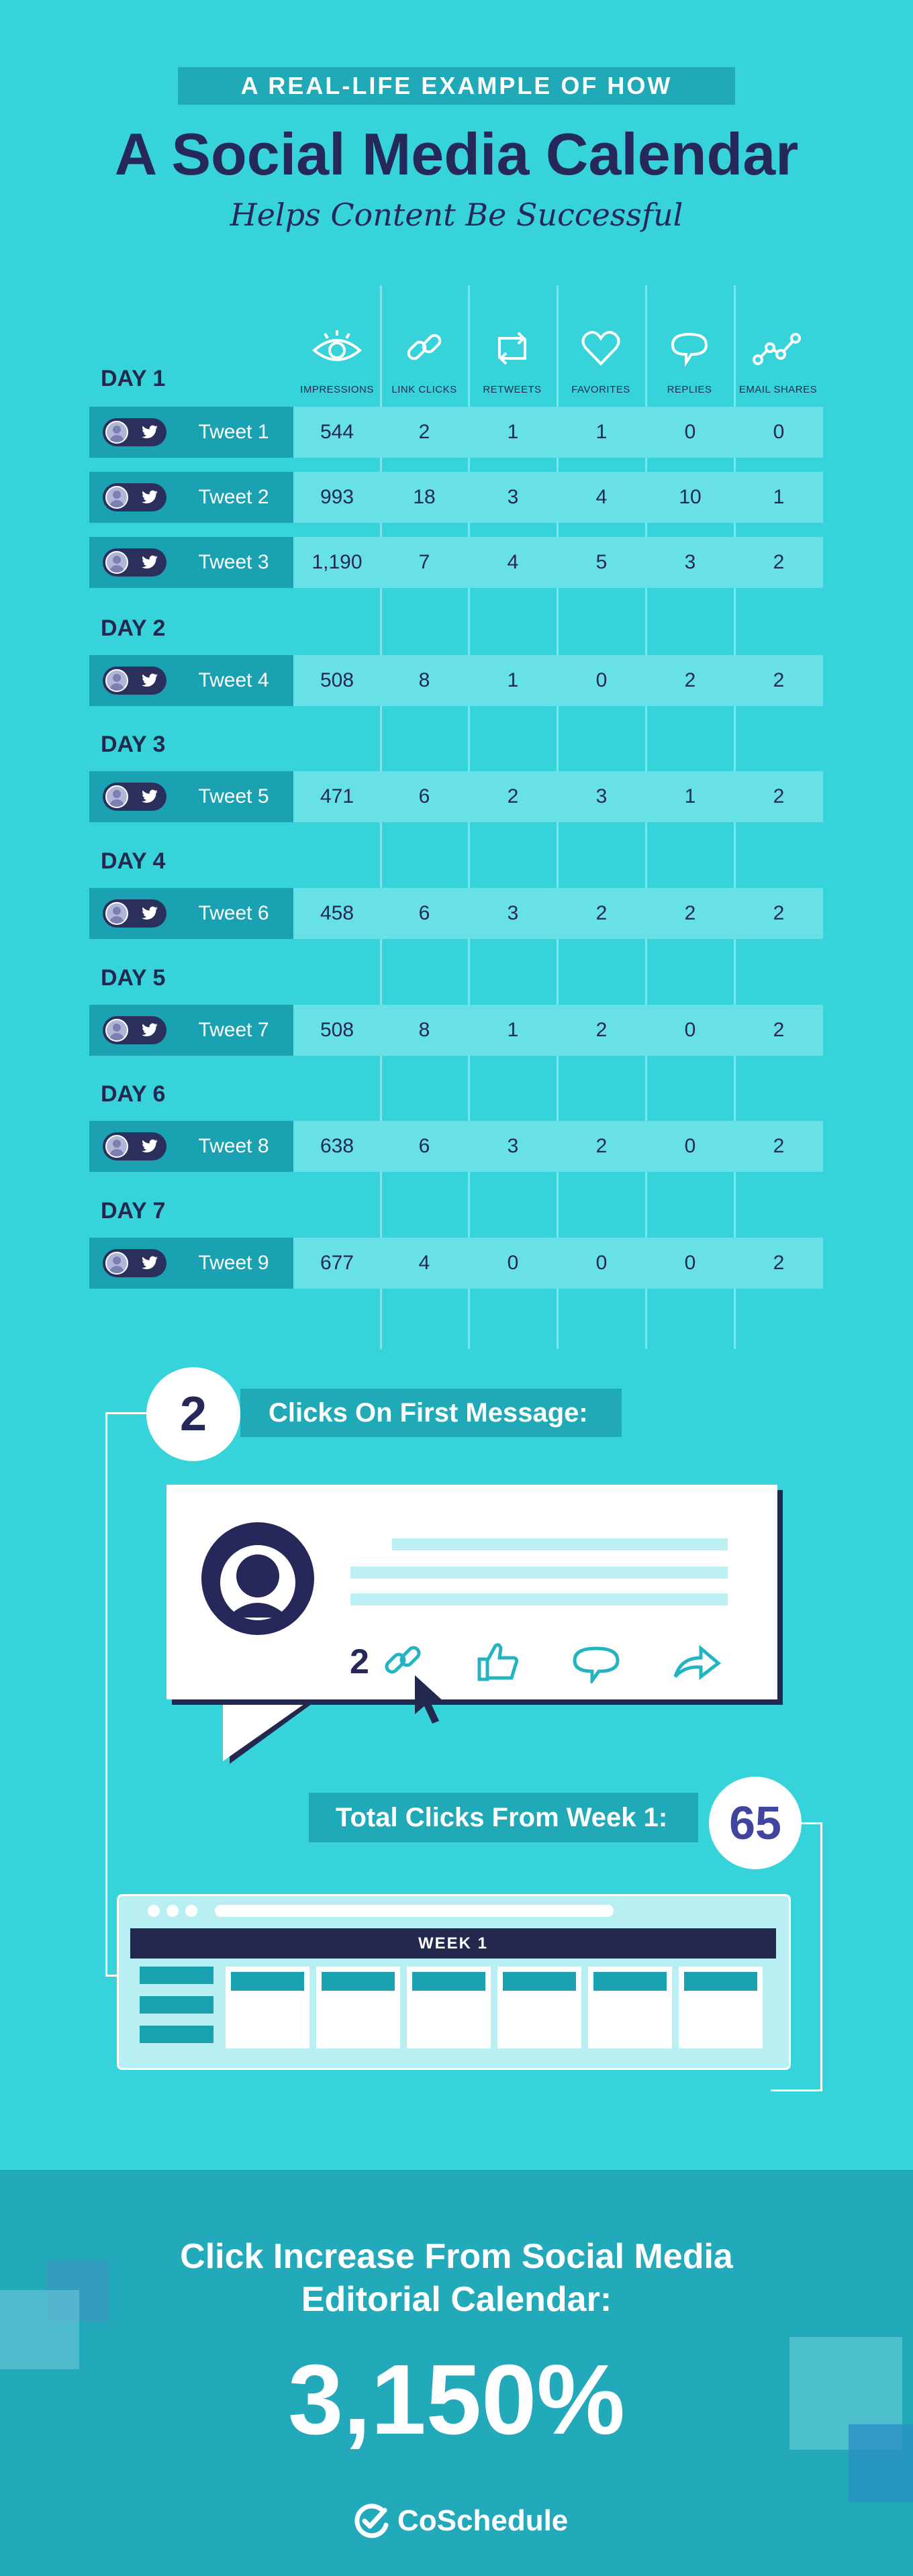  I want to click on column-header-impressions: IMPRESSIONS, so click(337, 360).